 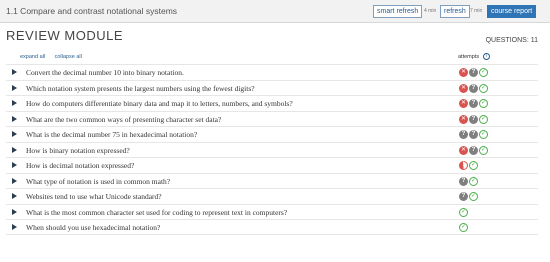 I want to click on attempt-icons: ! ✓, so click(x=469, y=165).